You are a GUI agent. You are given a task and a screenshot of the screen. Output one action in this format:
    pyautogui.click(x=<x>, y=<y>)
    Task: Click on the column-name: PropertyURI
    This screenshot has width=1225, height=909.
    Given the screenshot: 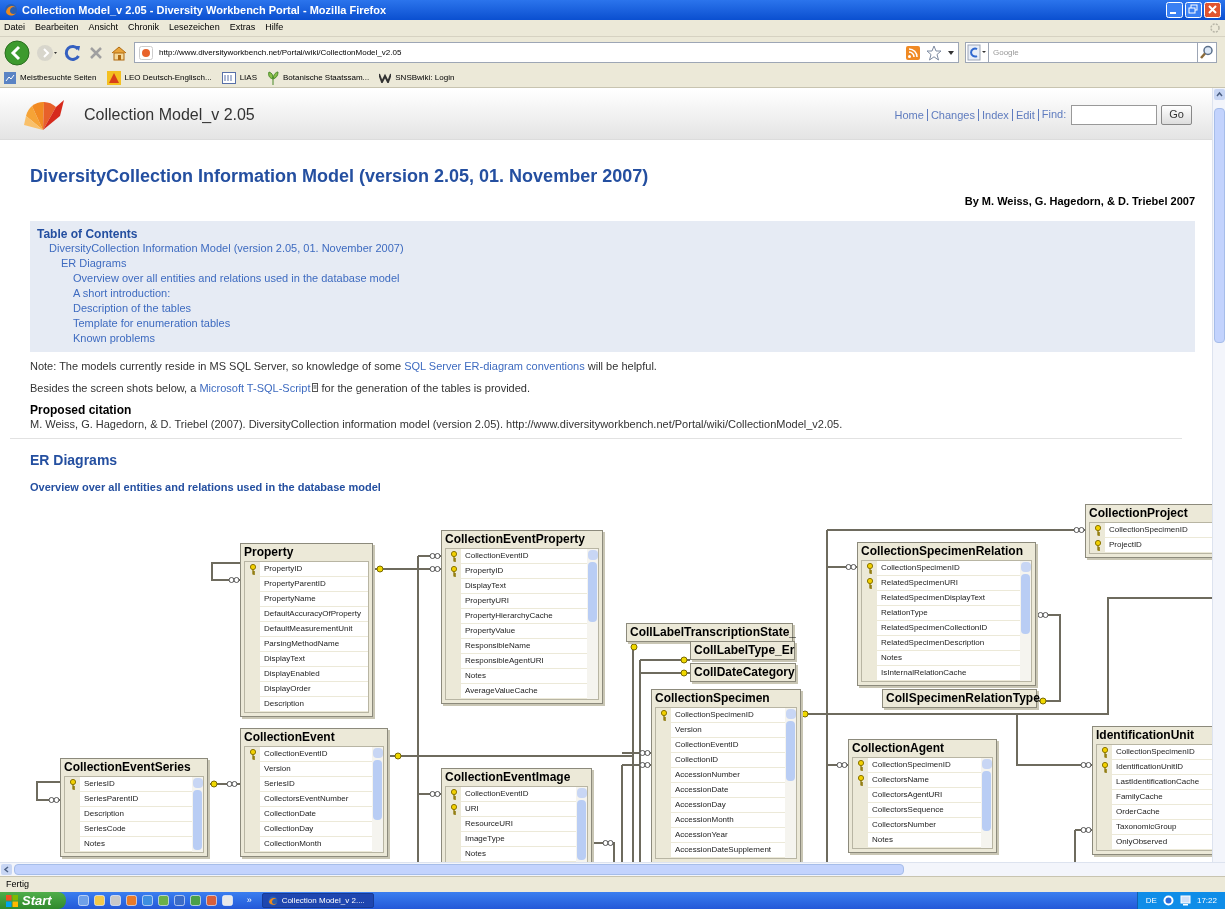 What is the action you would take?
    pyautogui.click(x=487, y=601)
    